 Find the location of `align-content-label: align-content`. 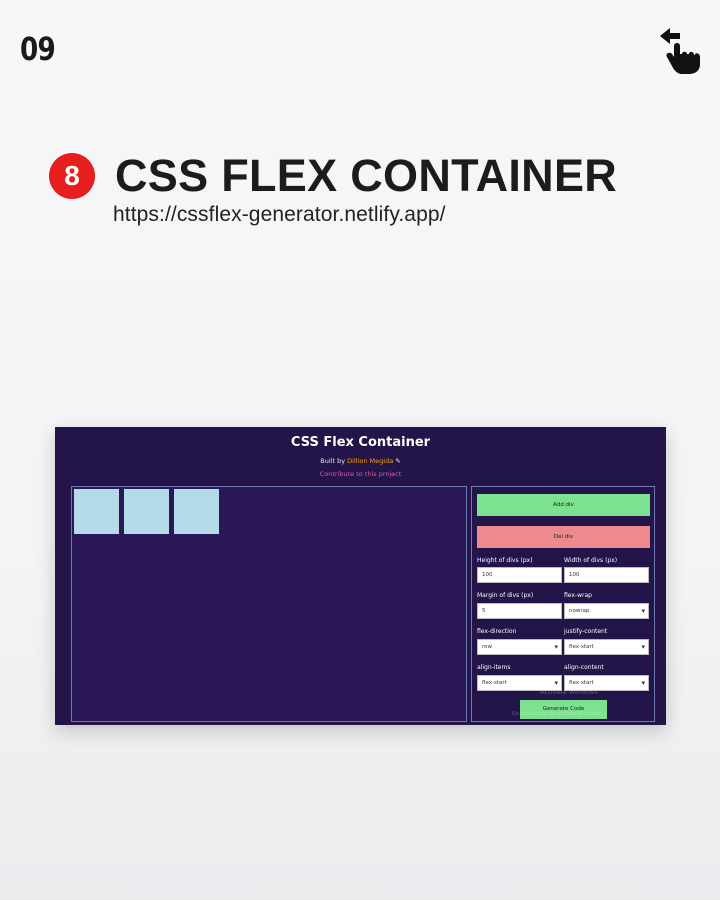

align-content-label: align-content is located at coordinates (584, 667).